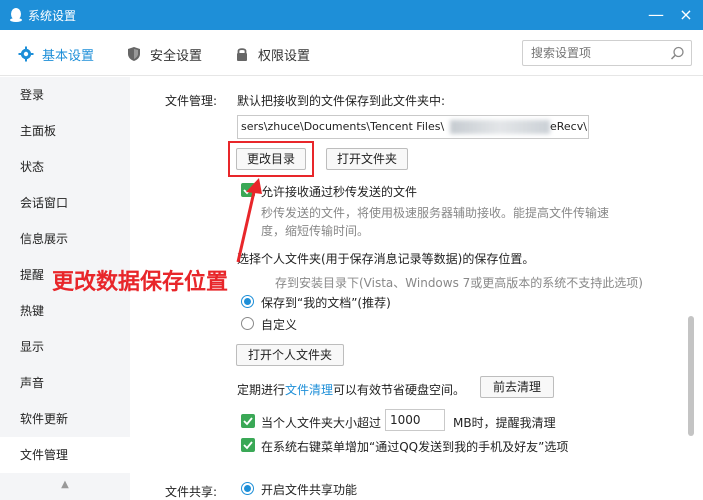 Image resolution: width=703 pixels, height=500 pixels. Describe the element at coordinates (321, 423) in the screenshot. I see `size-limit-prefix: 当个人文件夹大小超过` at that location.